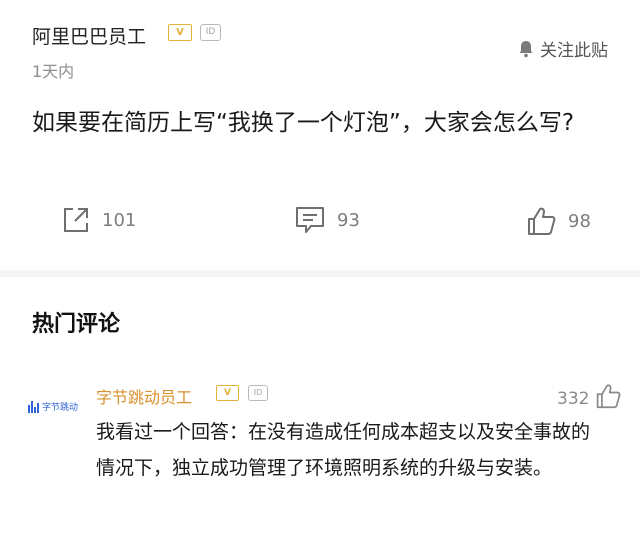 Image resolution: width=640 pixels, height=554 pixels. I want to click on section-divider, so click(320, 273).